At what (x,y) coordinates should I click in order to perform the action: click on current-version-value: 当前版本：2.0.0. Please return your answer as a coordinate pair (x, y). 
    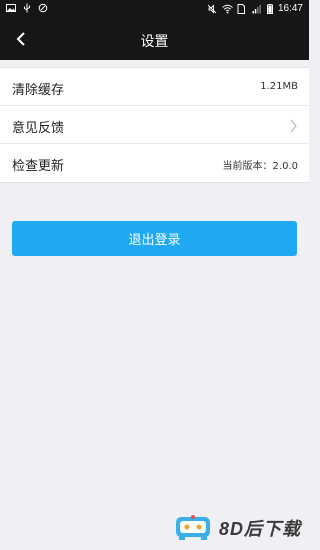
    Looking at the image, I should click on (260, 166).